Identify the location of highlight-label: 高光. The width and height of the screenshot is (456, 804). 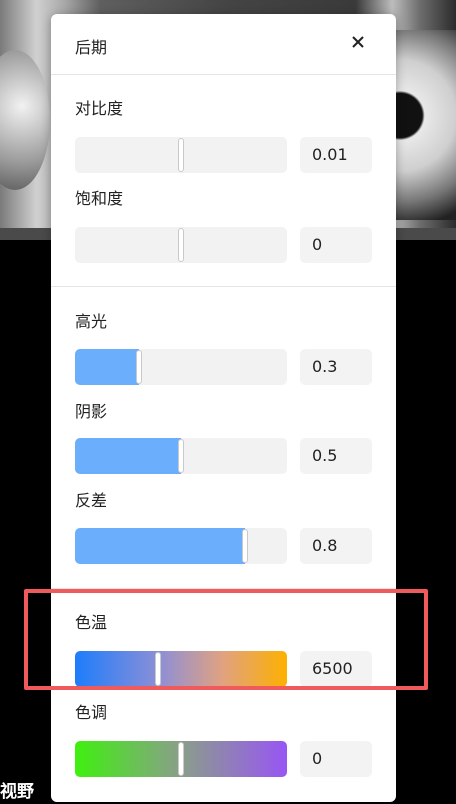
(91, 321).